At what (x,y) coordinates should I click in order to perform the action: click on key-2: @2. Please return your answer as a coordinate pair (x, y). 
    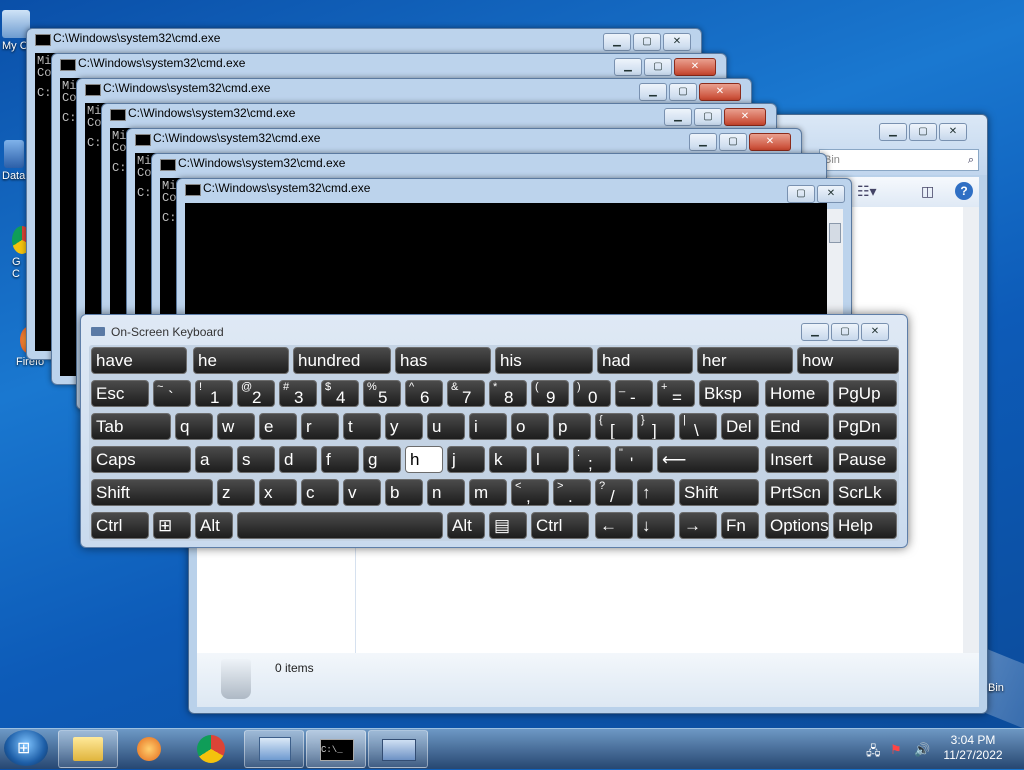
    Looking at the image, I should click on (256, 393).